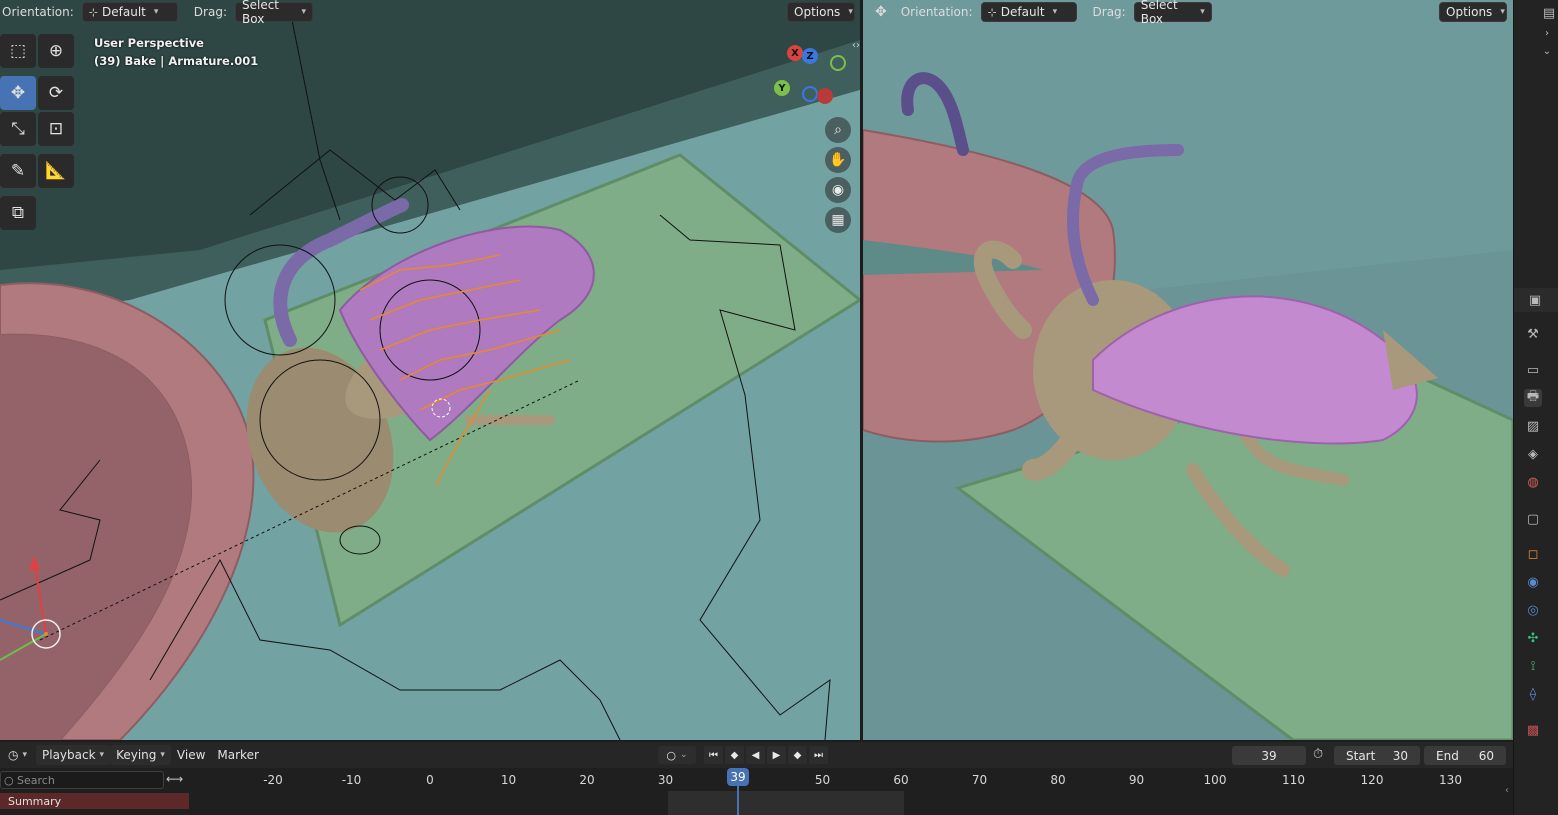 The height and width of the screenshot is (815, 1558). I want to click on editor-type-dropdown: ◷ ▾, so click(16, 755).